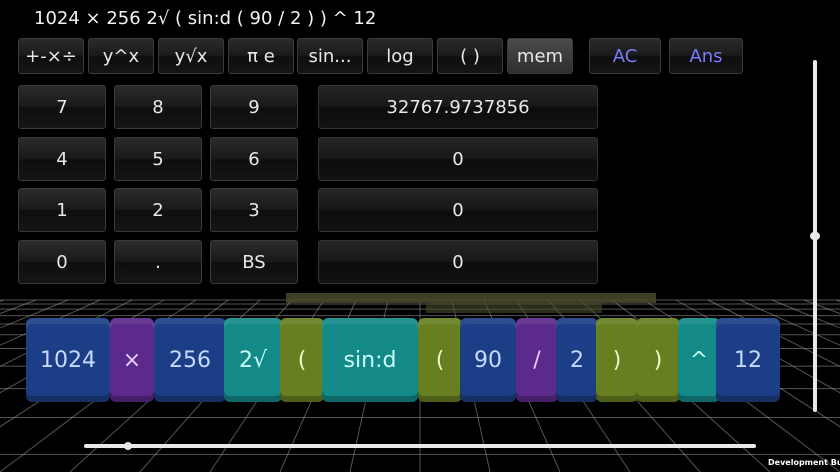  Describe the element at coordinates (470, 56) in the screenshot. I see `tab-parentheses: ( )` at that location.